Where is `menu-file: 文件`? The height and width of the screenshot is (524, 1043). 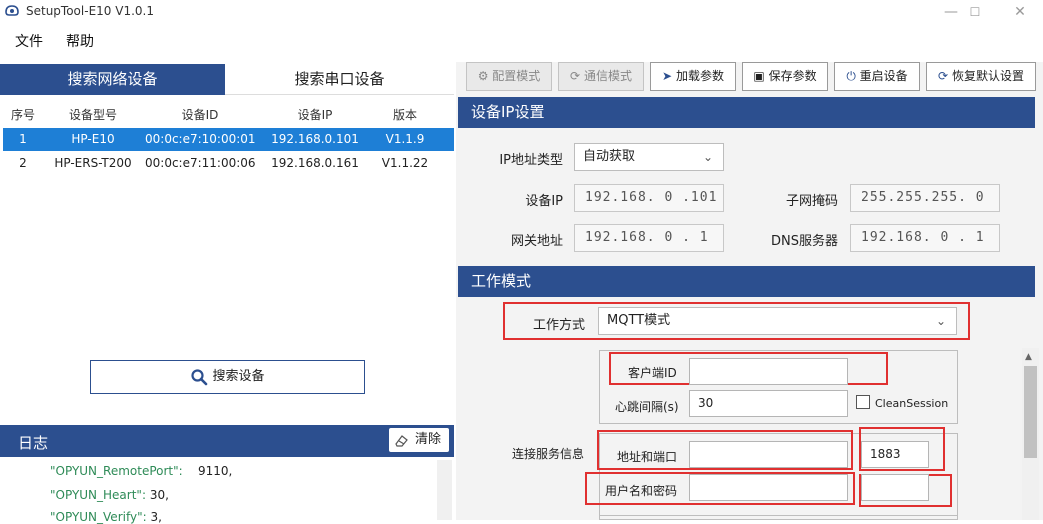
menu-file: 文件 is located at coordinates (29, 41).